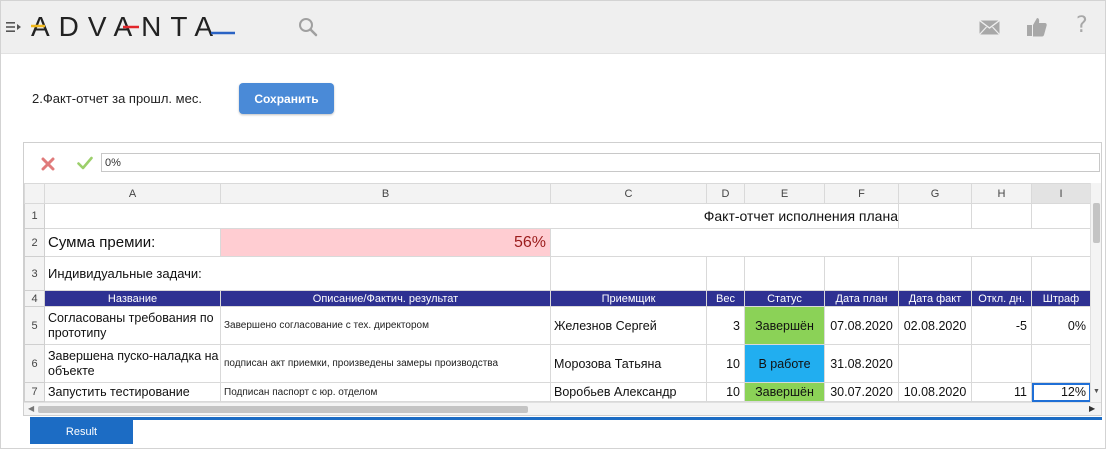 The width and height of the screenshot is (1106, 449). I want to click on column-header: B, so click(385, 193).